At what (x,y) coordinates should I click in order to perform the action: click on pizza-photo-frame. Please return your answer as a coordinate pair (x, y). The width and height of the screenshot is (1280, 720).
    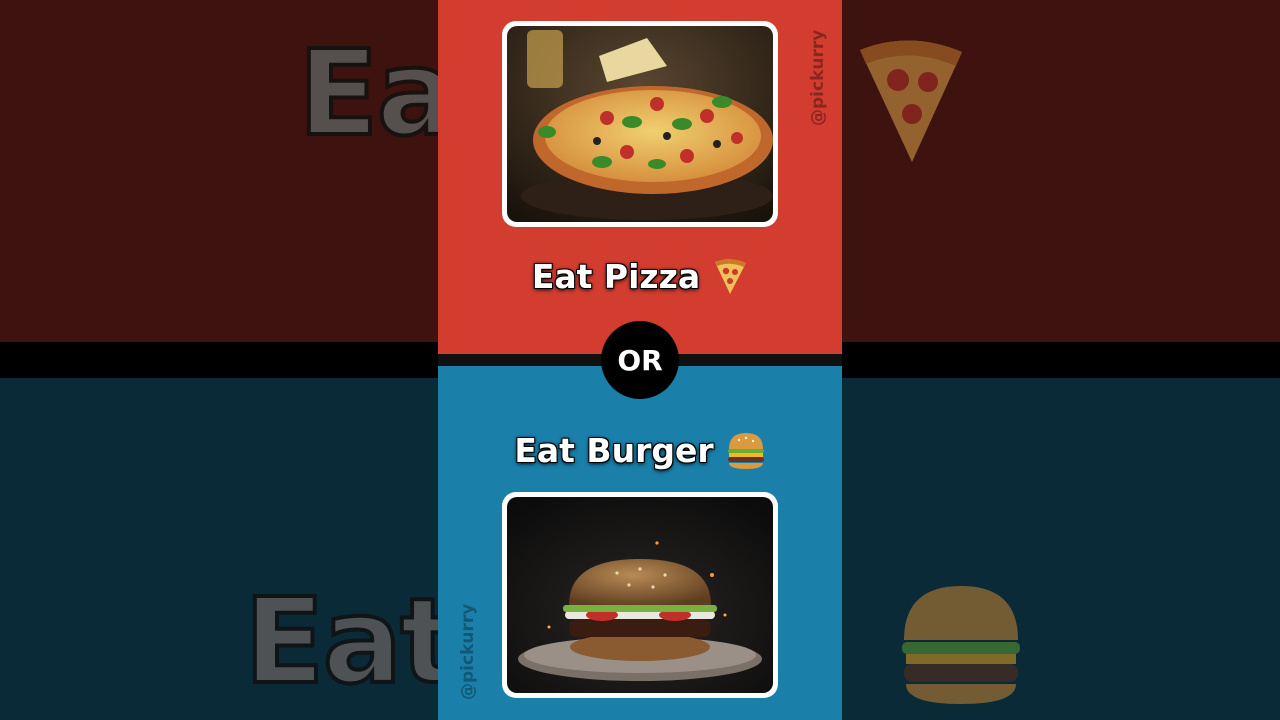
    Looking at the image, I should click on (640, 124).